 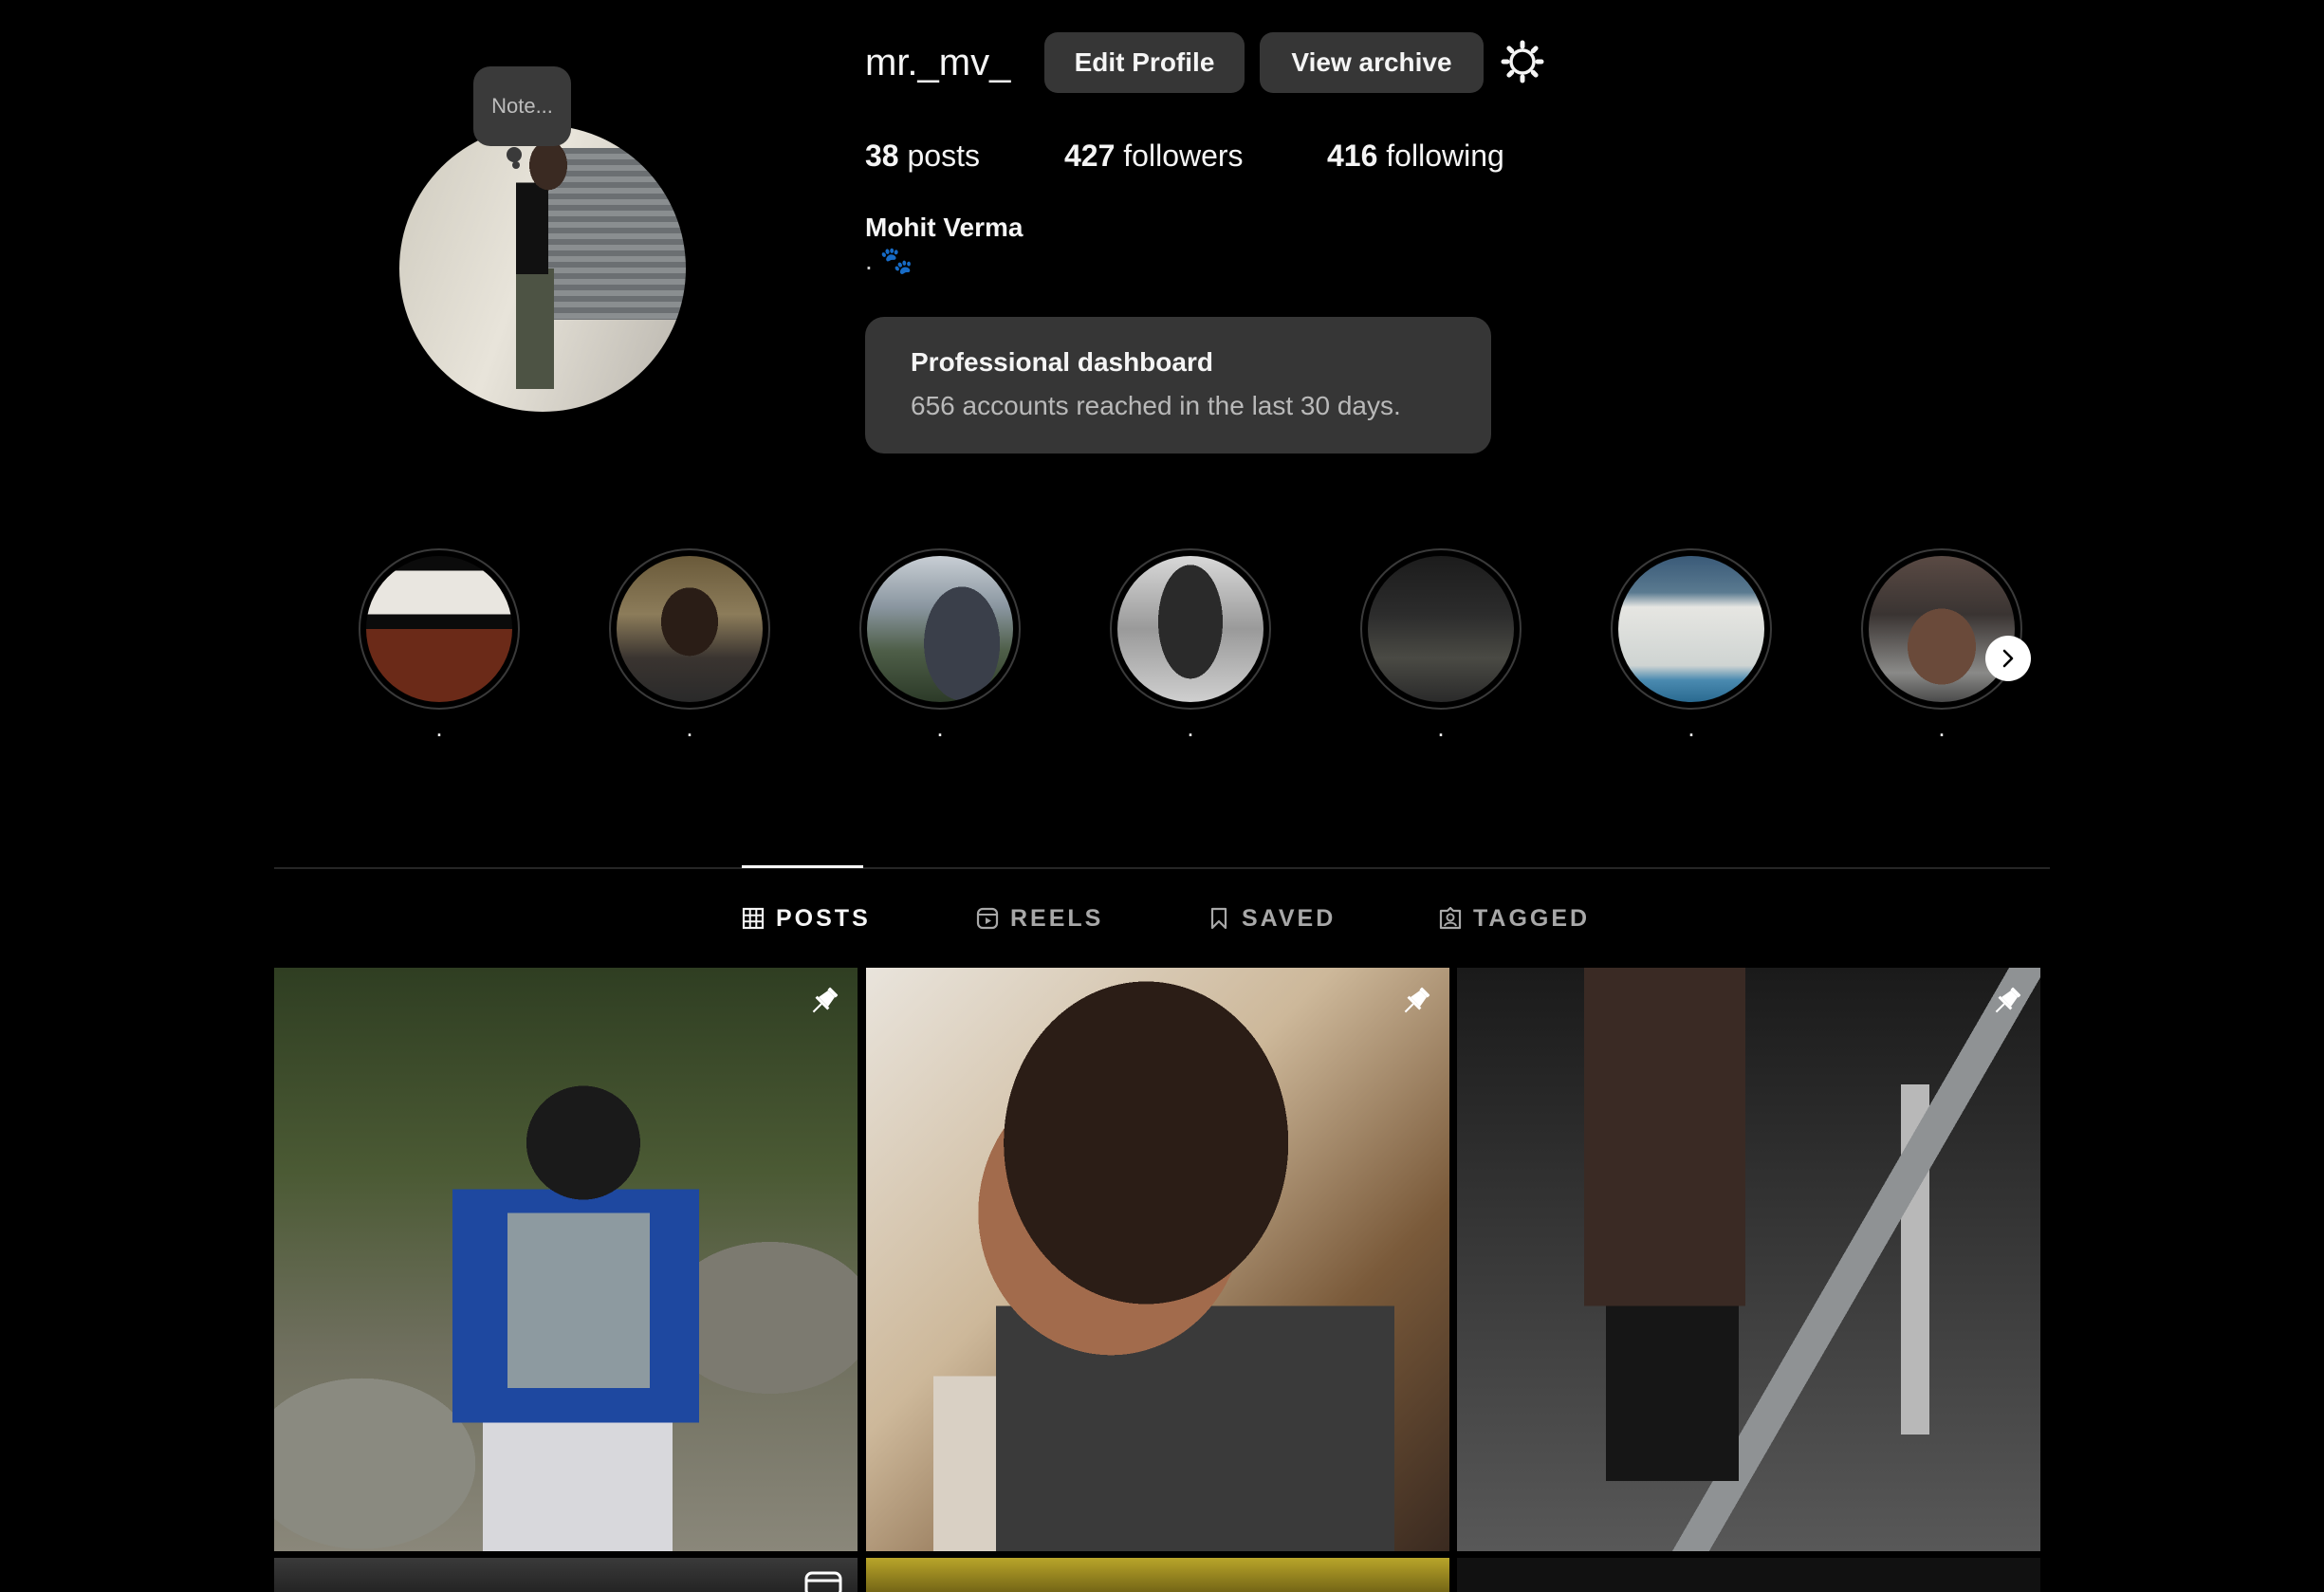 I want to click on tagged-user-icon, so click(x=1450, y=918).